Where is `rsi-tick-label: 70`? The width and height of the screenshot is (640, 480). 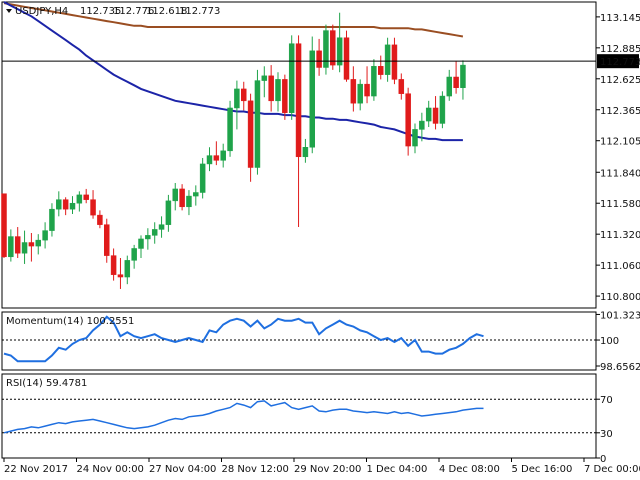
rsi-tick-label: 70 is located at coordinates (606, 400).